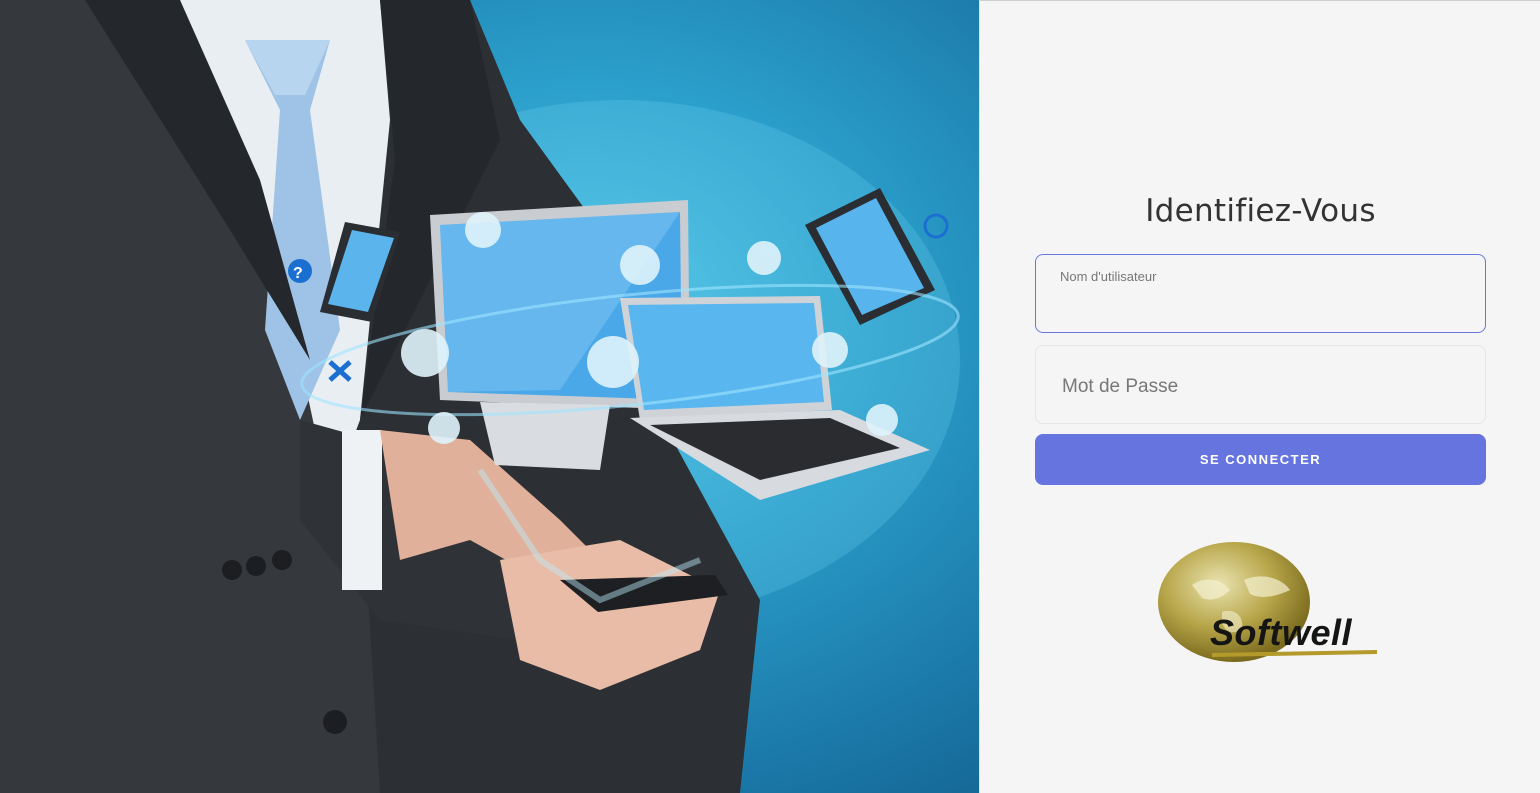 The width and height of the screenshot is (1540, 793). Describe the element at coordinates (1267, 602) in the screenshot. I see `softwell-logo: Softwell` at that location.